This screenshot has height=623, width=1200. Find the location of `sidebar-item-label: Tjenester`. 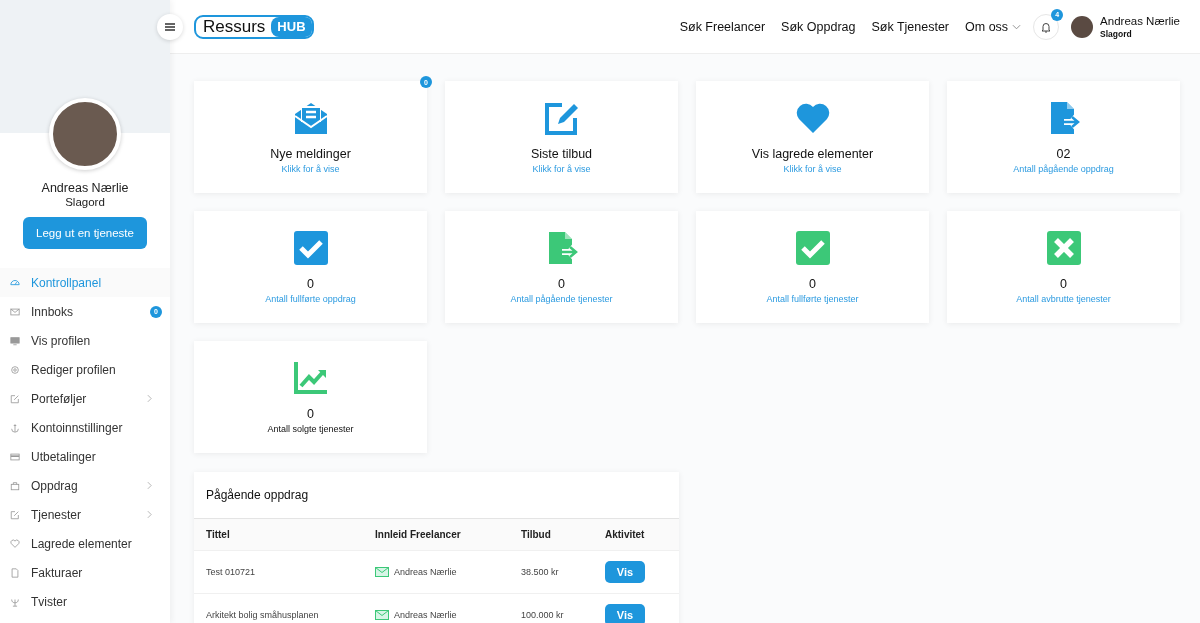

sidebar-item-label: Tjenester is located at coordinates (57, 514).